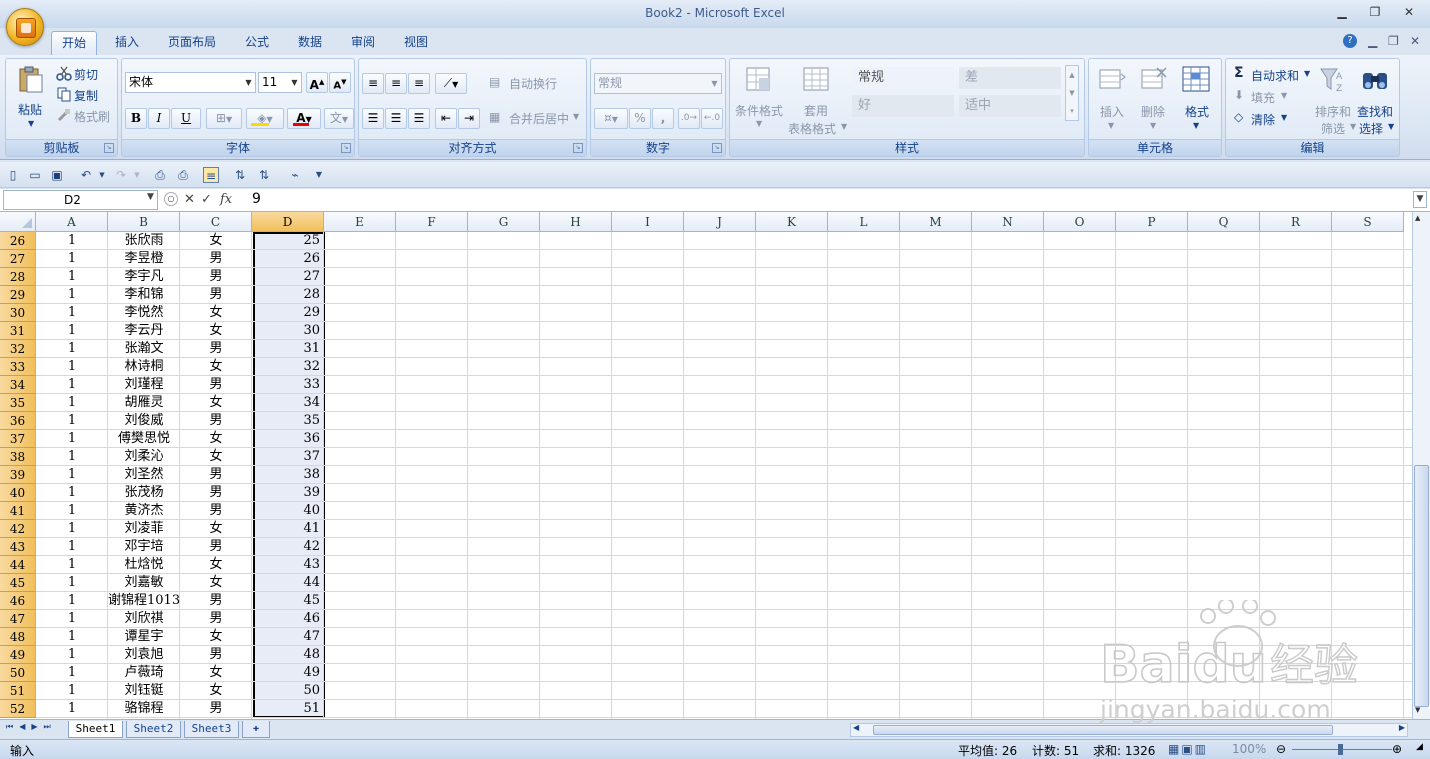 This screenshot has width=1430, height=759. I want to click on insert-cells-icon, so click(1112, 80).